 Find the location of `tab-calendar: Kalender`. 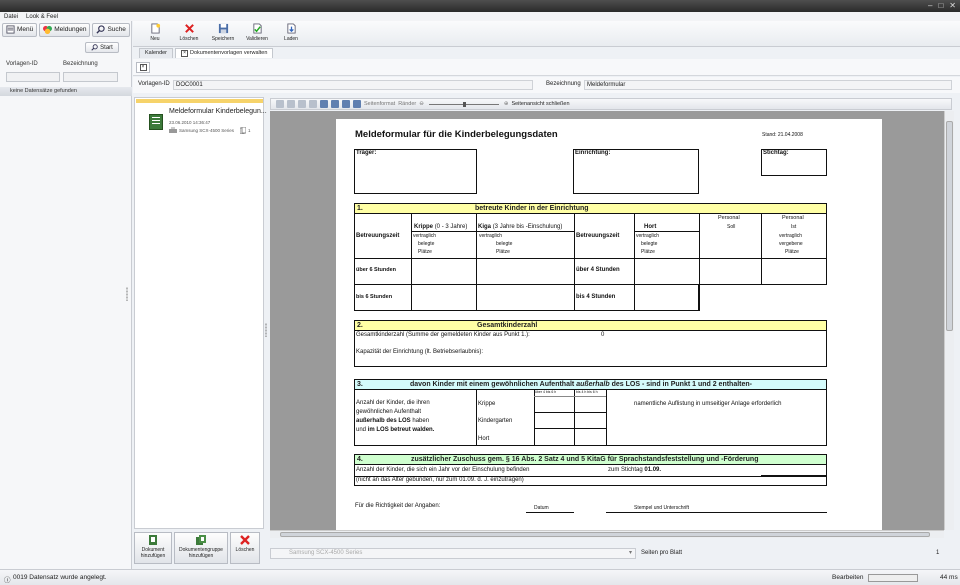

tab-calendar: Kalender is located at coordinates (156, 53).